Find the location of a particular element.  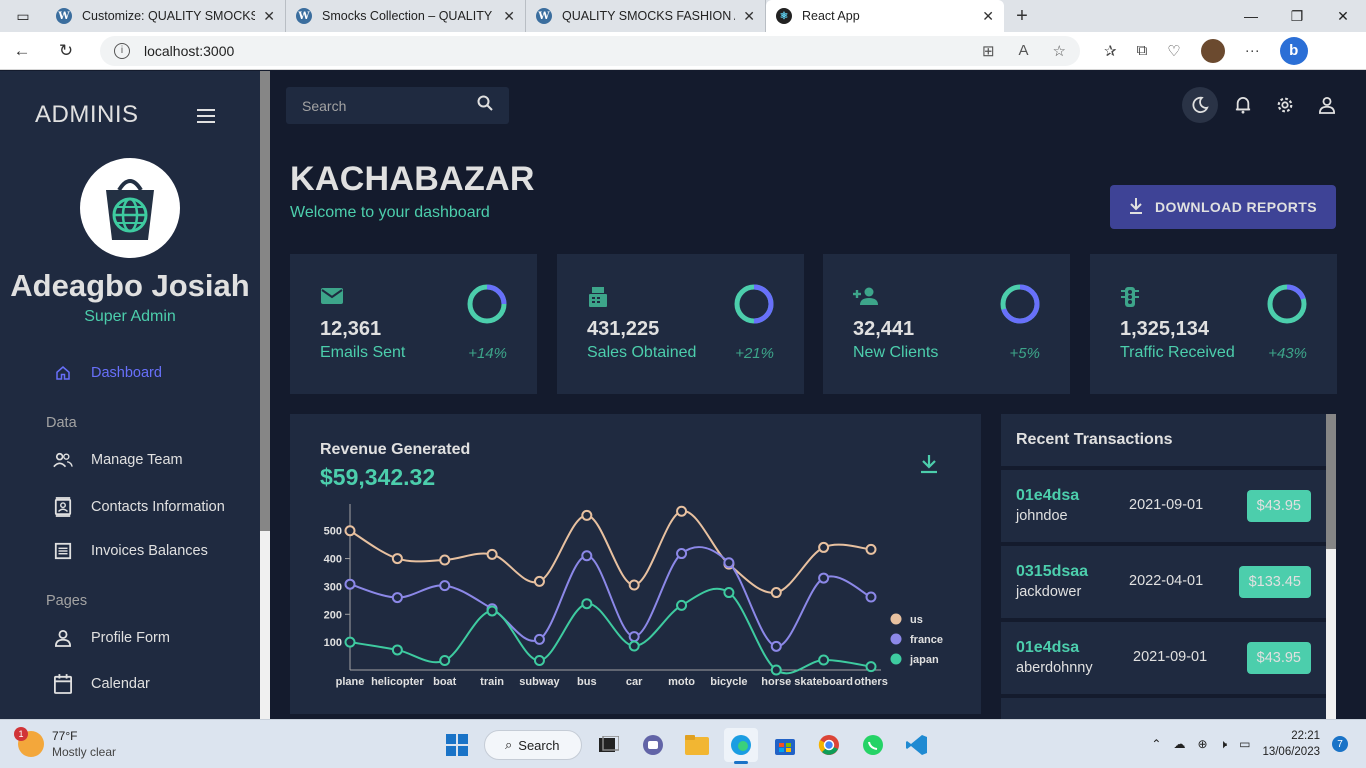

transaction-id: 01e4dsa is located at coordinates (1048, 495).